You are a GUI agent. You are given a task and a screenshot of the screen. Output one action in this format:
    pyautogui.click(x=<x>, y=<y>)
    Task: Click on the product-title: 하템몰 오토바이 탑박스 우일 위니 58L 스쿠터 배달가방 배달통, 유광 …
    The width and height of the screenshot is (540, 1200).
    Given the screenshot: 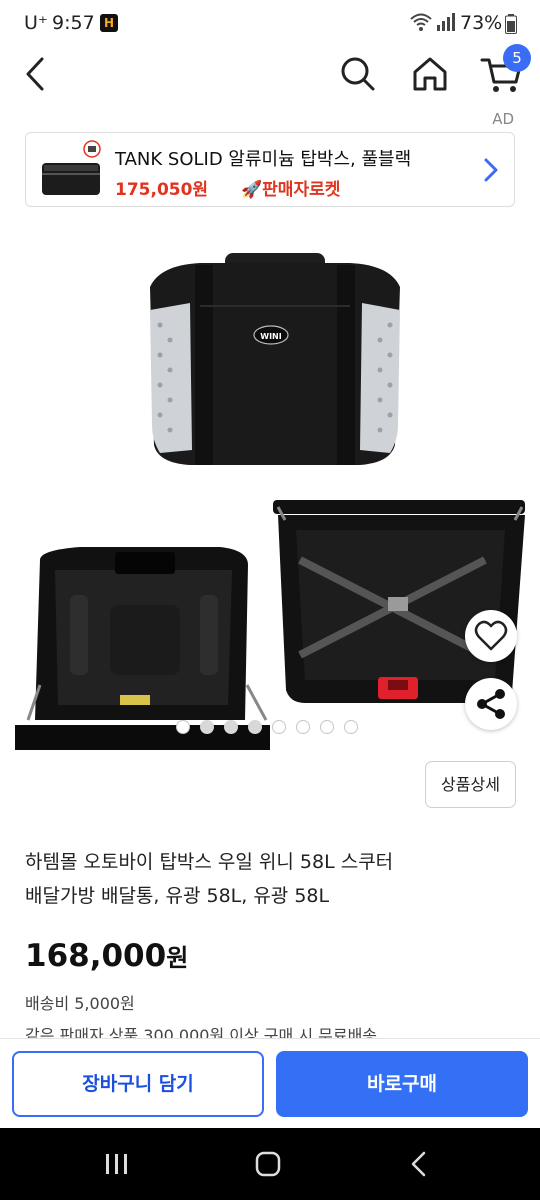 What is the action you would take?
    pyautogui.click(x=270, y=879)
    